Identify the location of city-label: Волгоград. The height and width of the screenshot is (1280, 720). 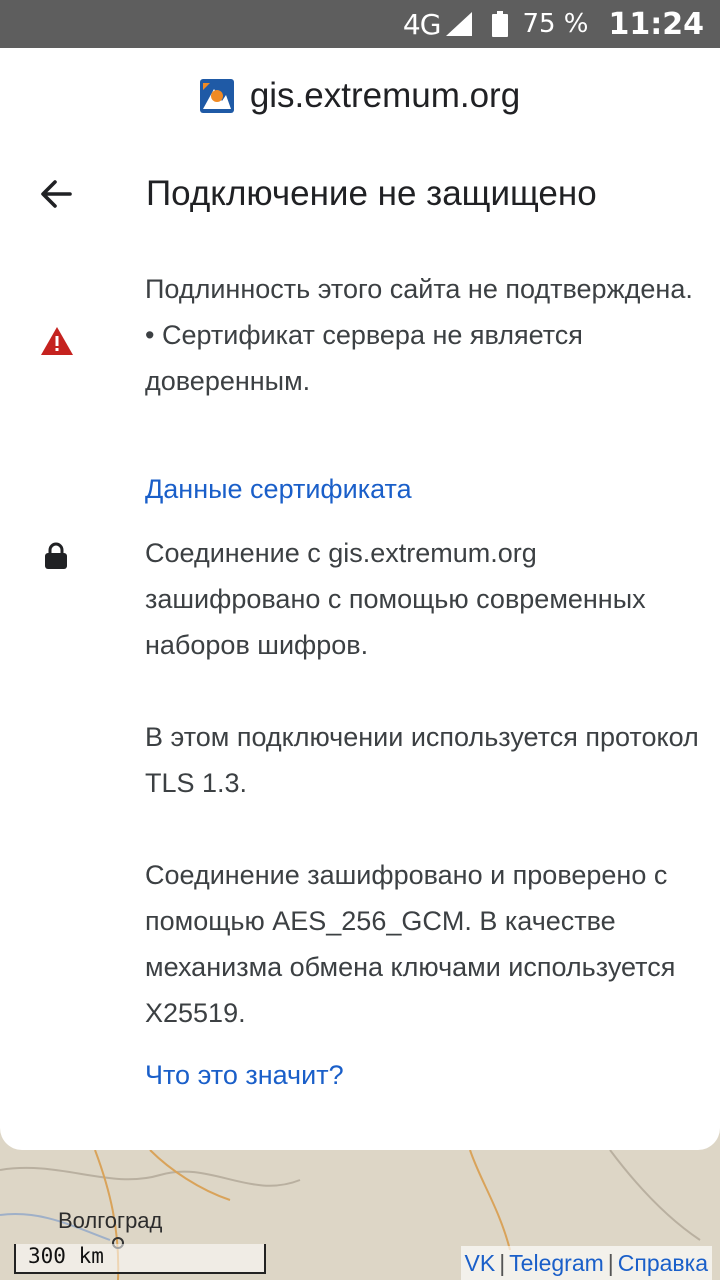
(110, 1220).